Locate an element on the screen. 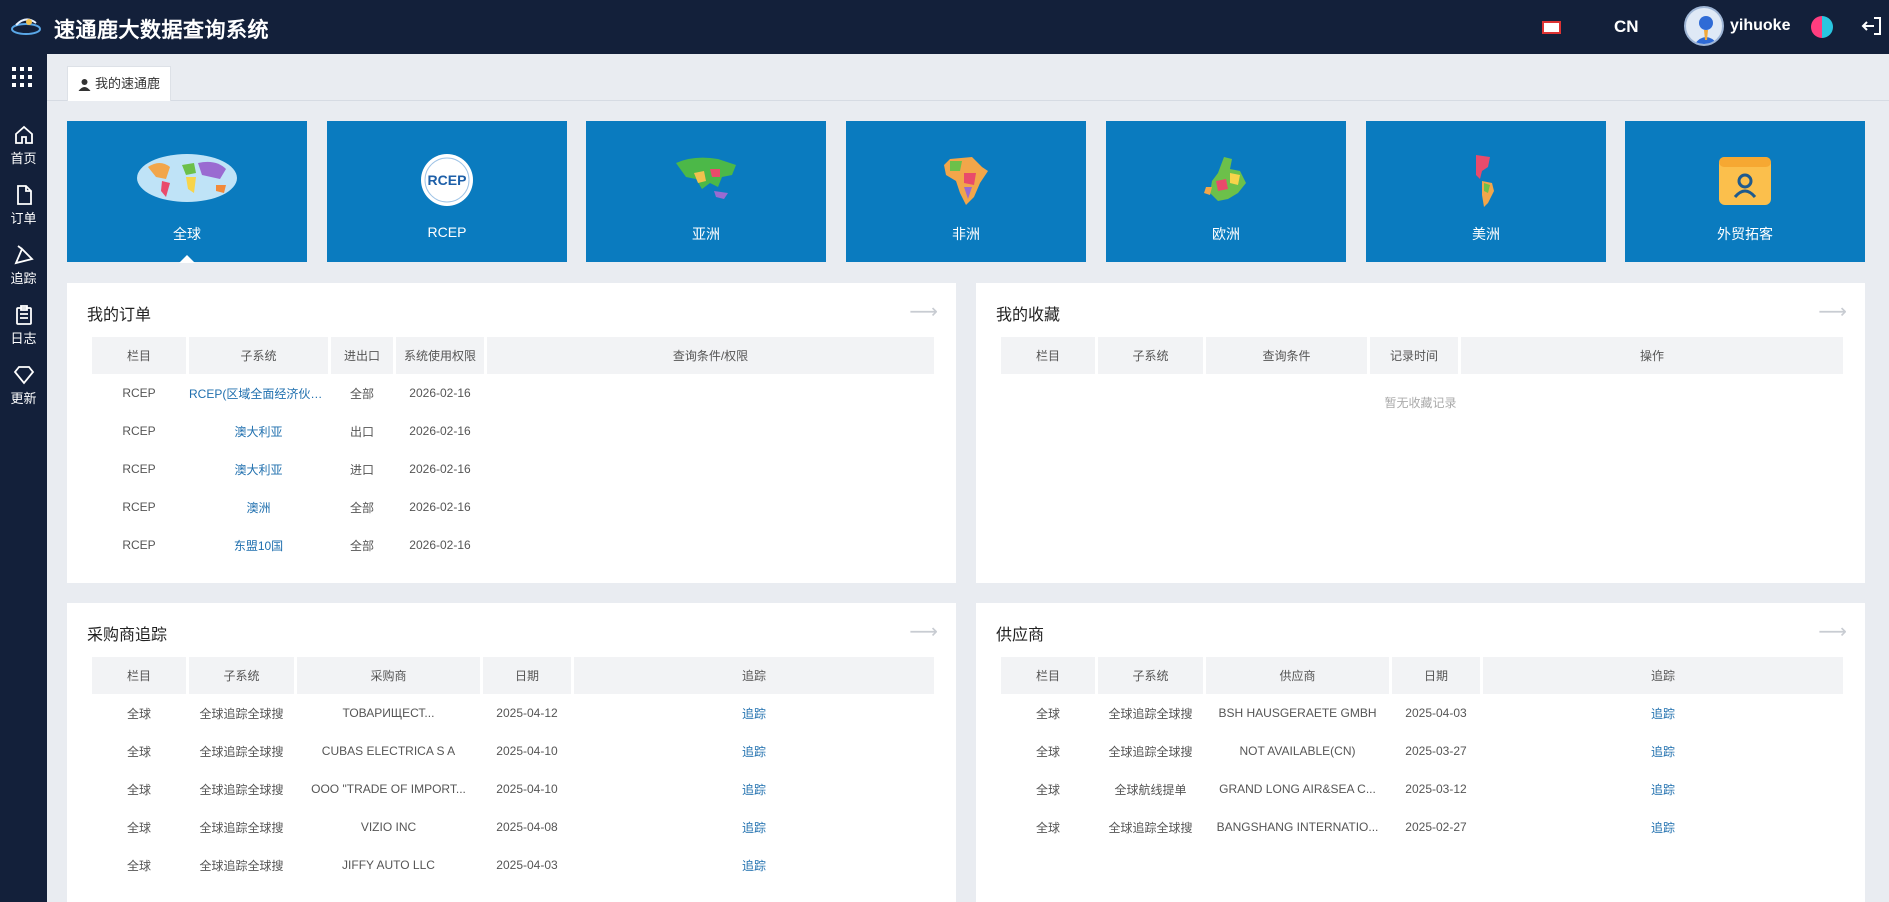  column-header: 供应商 is located at coordinates (1297, 675).